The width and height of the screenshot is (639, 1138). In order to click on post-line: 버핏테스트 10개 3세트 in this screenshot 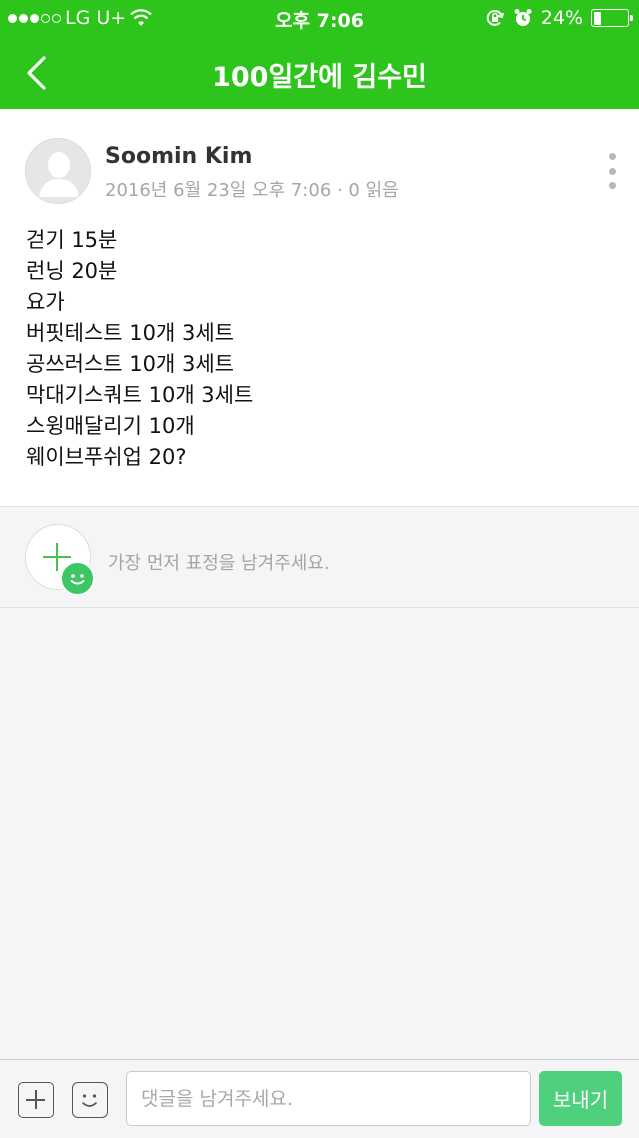, I will do `click(130, 333)`.